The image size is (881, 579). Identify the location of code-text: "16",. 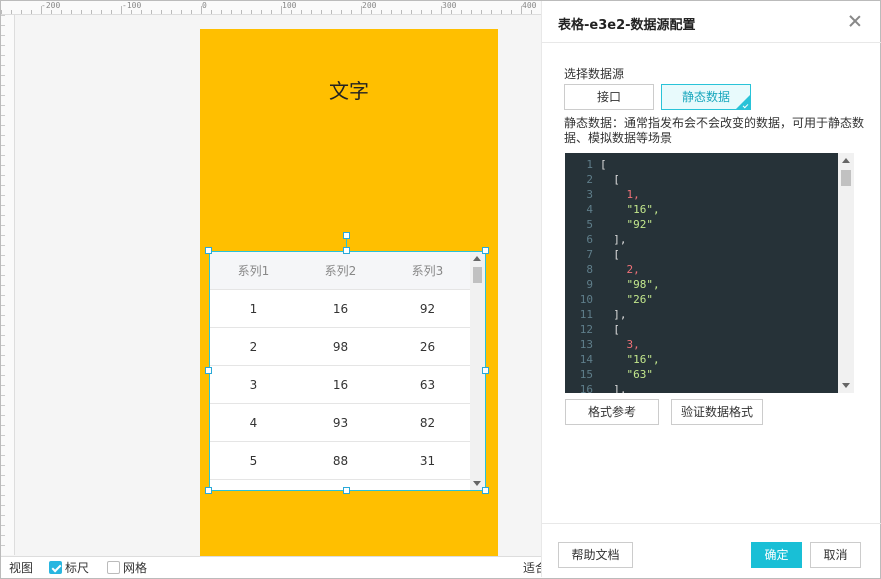
(630, 209).